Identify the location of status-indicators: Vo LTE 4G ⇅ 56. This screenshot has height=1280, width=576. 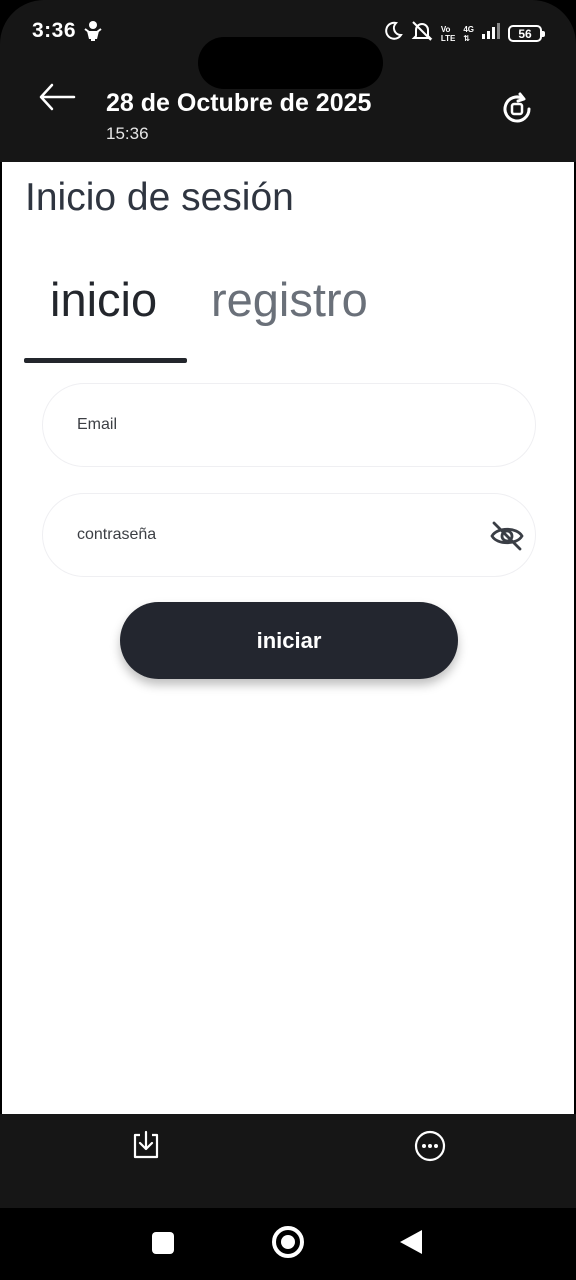
(464, 33).